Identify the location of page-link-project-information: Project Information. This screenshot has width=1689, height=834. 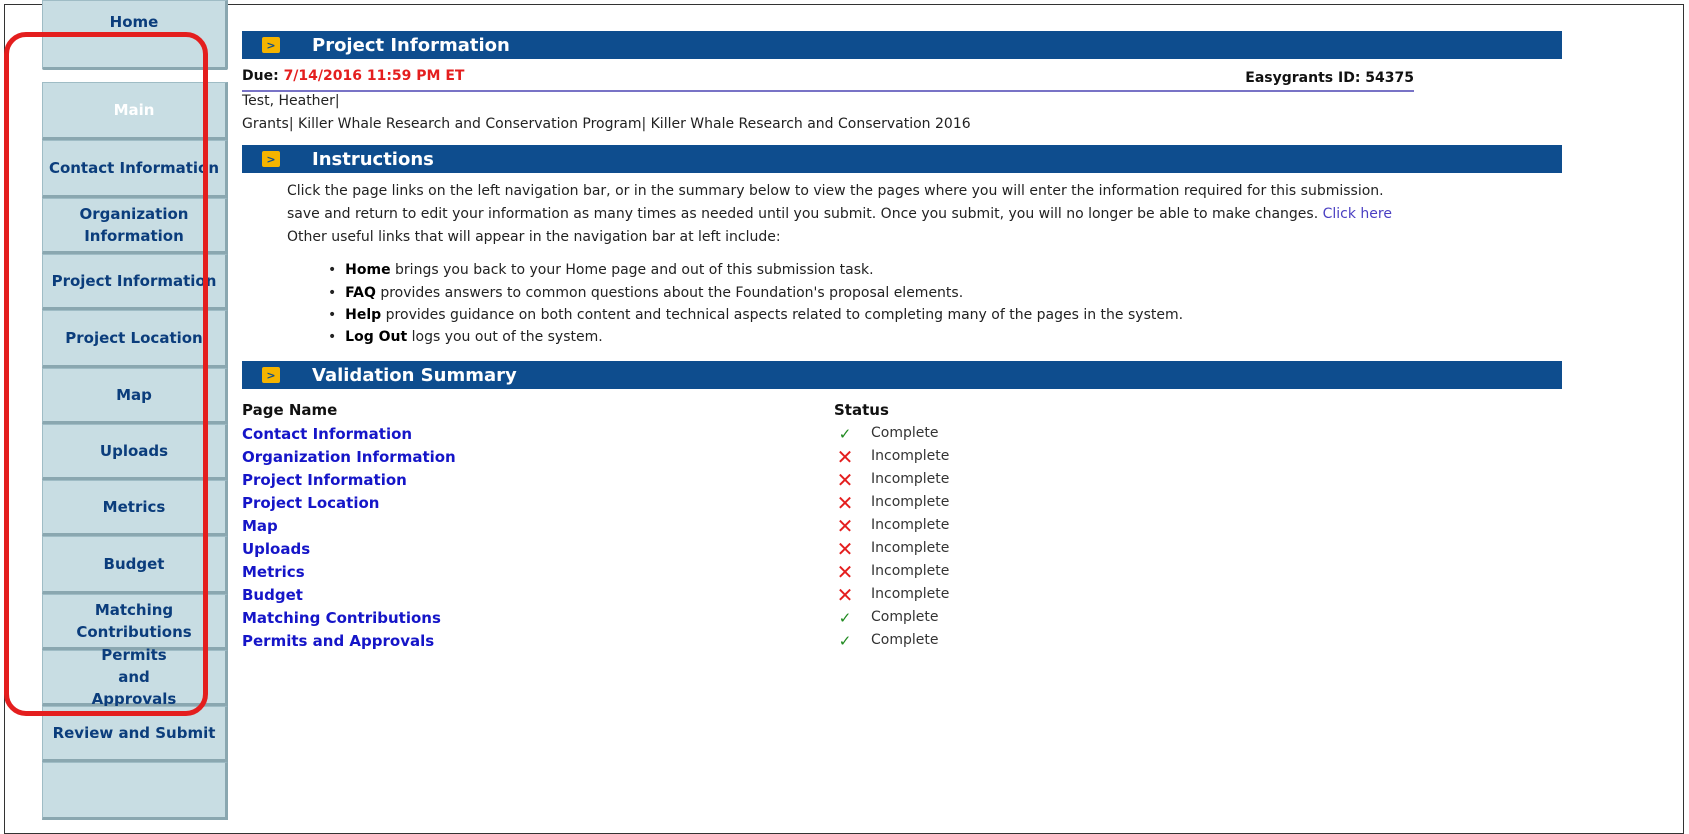
(324, 480).